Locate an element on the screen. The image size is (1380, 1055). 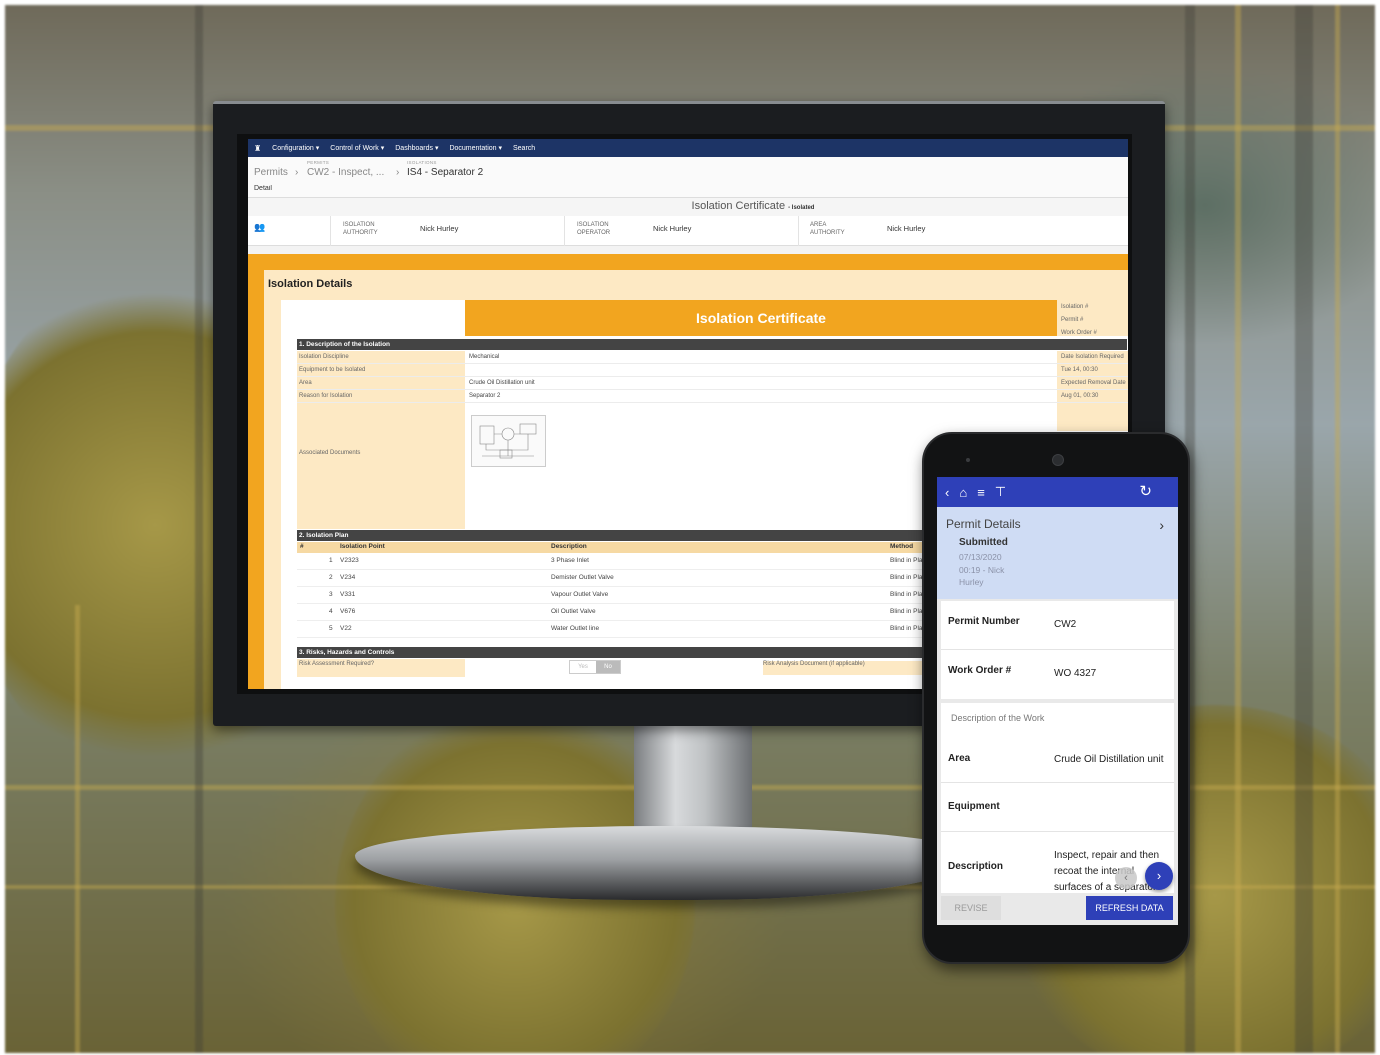
date-required-label: Date Isolation Required is located at coordinates (1092, 357).